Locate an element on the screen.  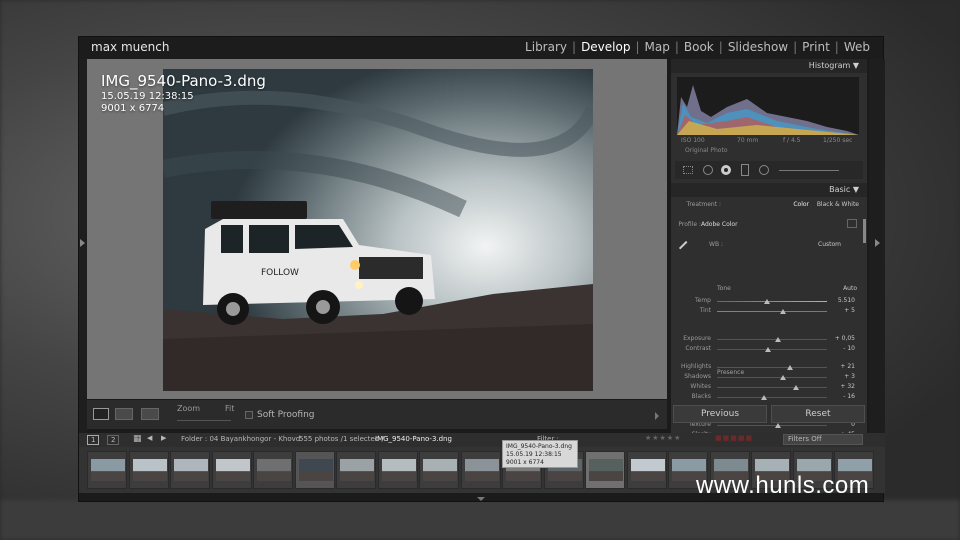
back-arrow-icon: ◀ is located at coordinates (149, 438).